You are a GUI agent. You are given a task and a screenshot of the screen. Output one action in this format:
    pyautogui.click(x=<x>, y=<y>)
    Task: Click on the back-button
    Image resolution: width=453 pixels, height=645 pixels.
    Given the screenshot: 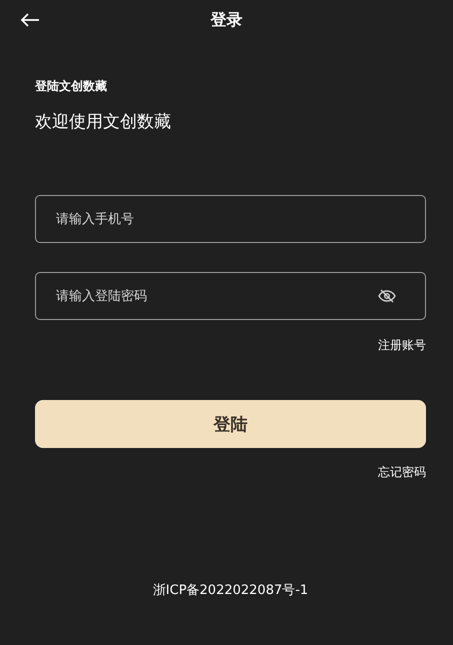 What is the action you would take?
    pyautogui.click(x=30, y=20)
    